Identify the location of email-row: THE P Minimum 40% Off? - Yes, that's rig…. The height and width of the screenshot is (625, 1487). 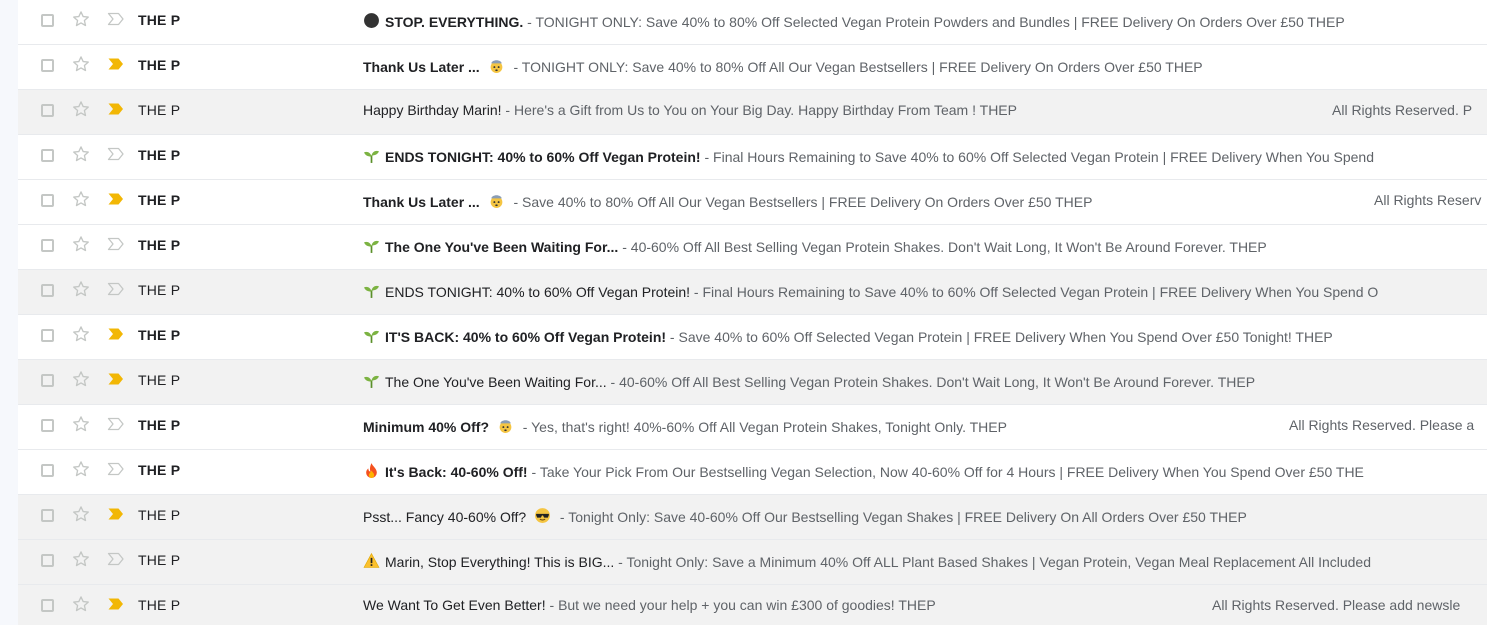
(752, 427).